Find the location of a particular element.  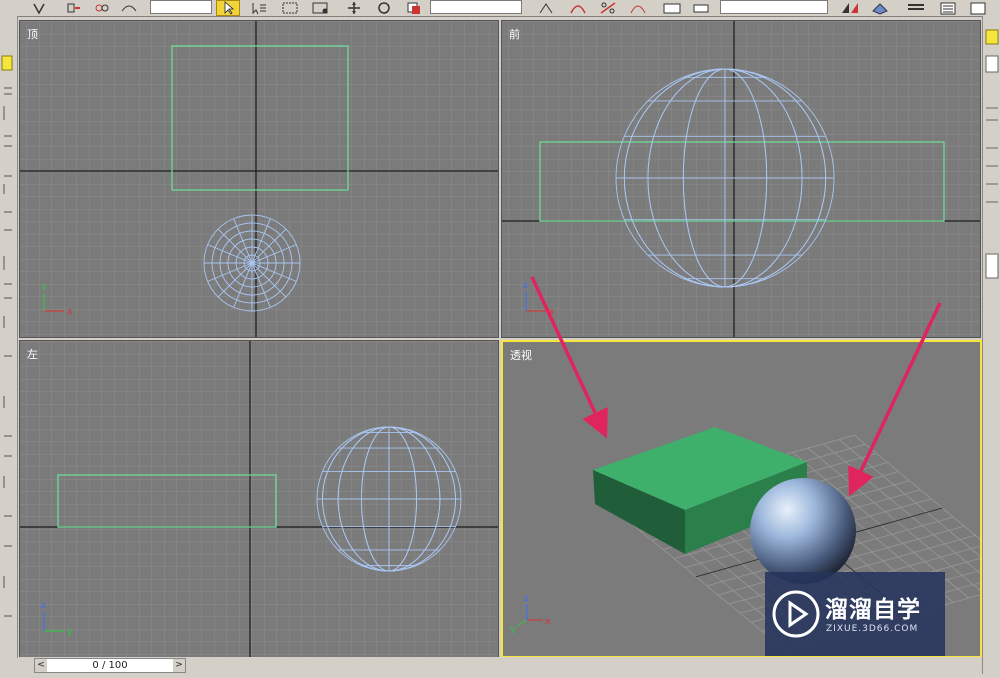

schematic-view-icon is located at coordinates (978, 8).